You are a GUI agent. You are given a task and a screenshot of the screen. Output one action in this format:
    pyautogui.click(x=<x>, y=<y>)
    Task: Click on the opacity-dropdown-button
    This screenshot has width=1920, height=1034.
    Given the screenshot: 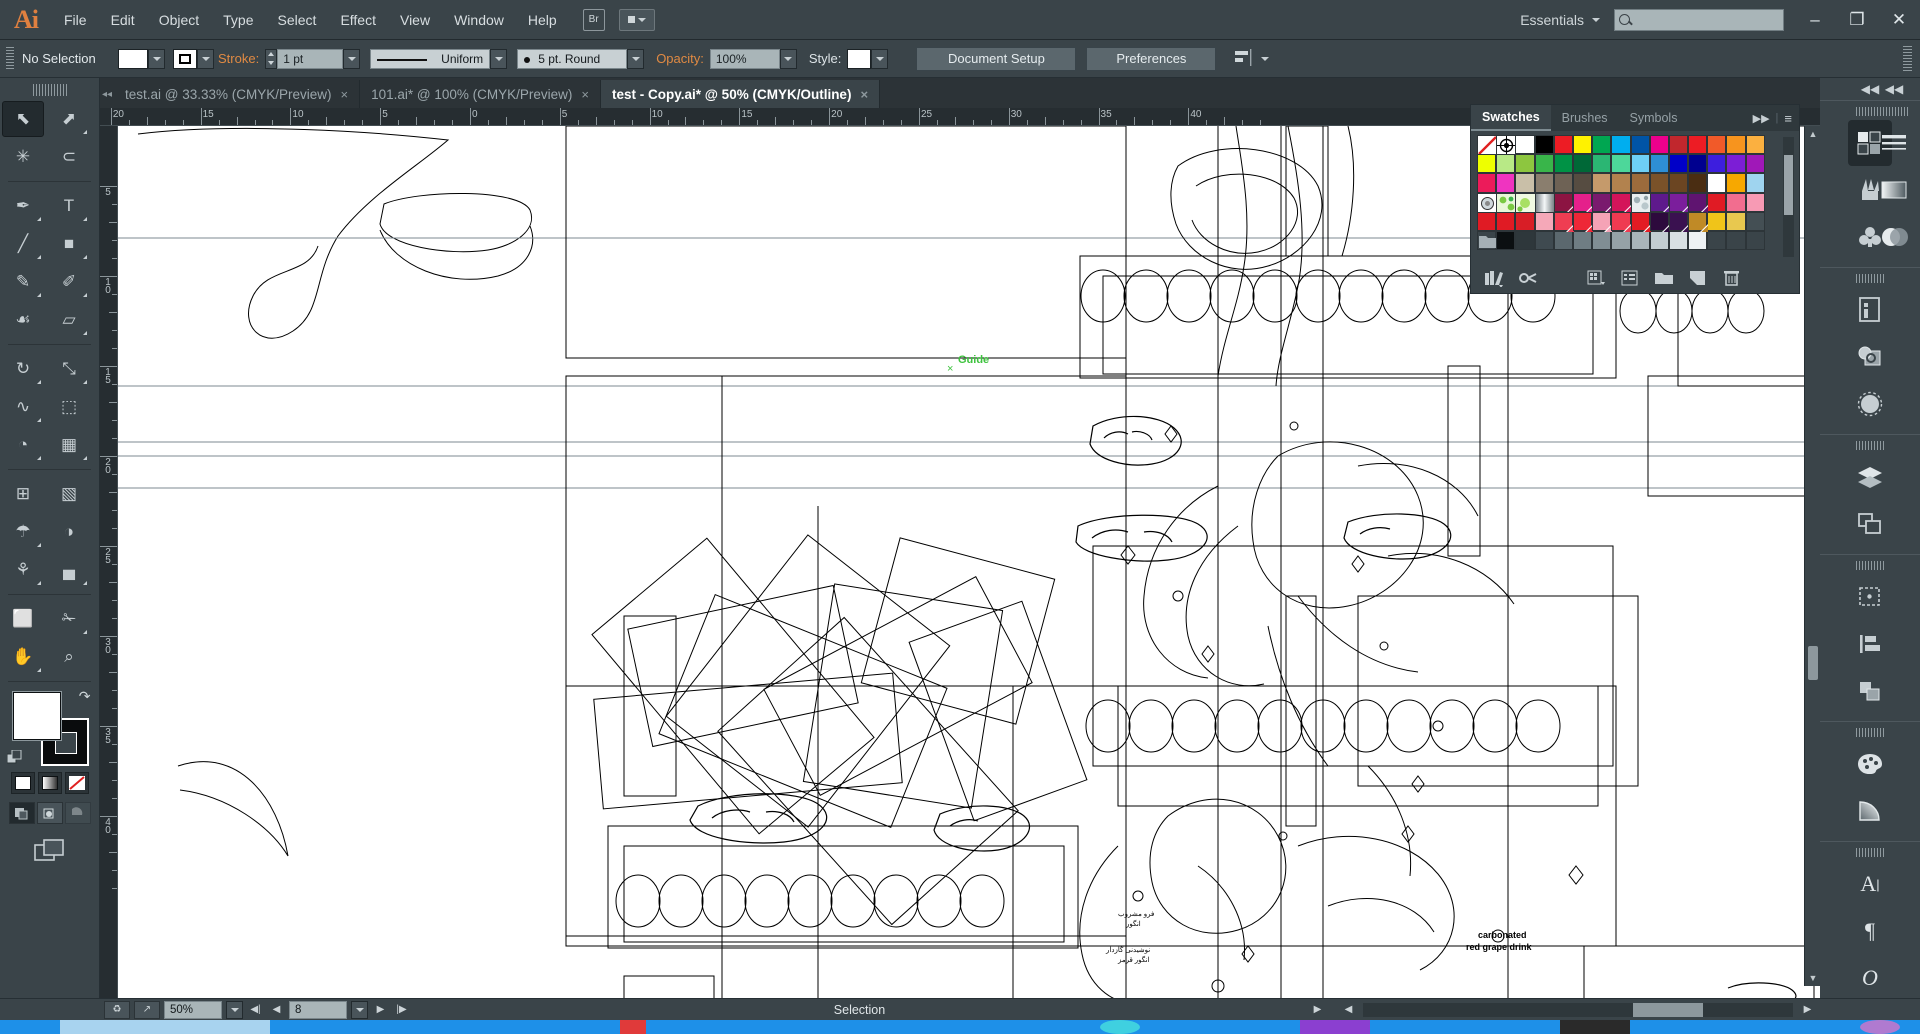 What is the action you would take?
    pyautogui.click(x=788, y=58)
    